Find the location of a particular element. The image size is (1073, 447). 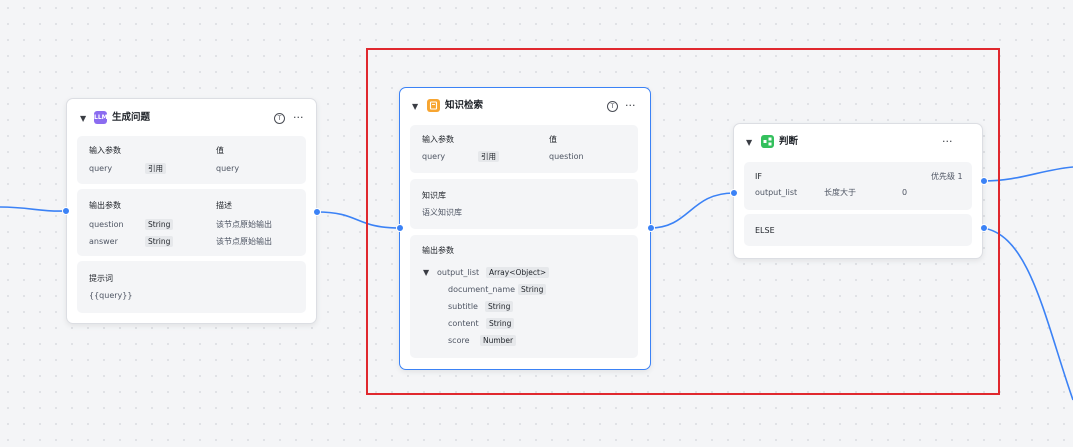

port-if-output is located at coordinates (984, 181).